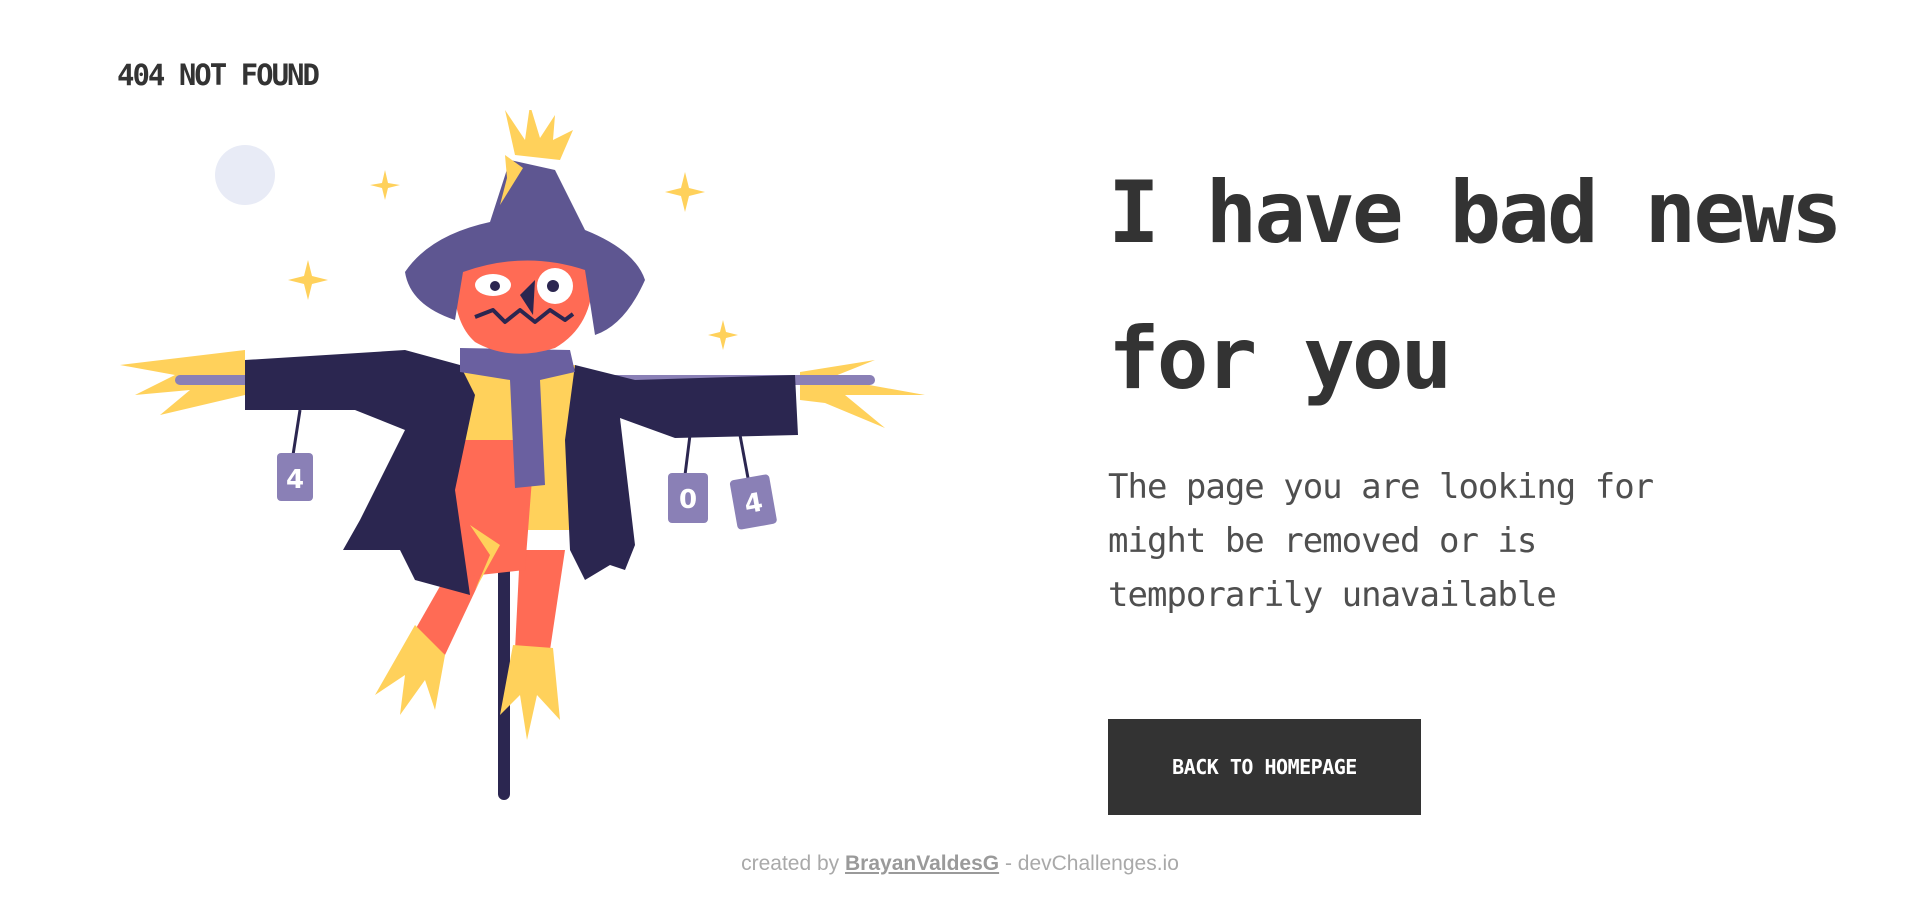 The height and width of the screenshot is (907, 1920). What do you see at coordinates (218, 75) in the screenshot?
I see `brand-logo: 404 NOT FOUND` at bounding box center [218, 75].